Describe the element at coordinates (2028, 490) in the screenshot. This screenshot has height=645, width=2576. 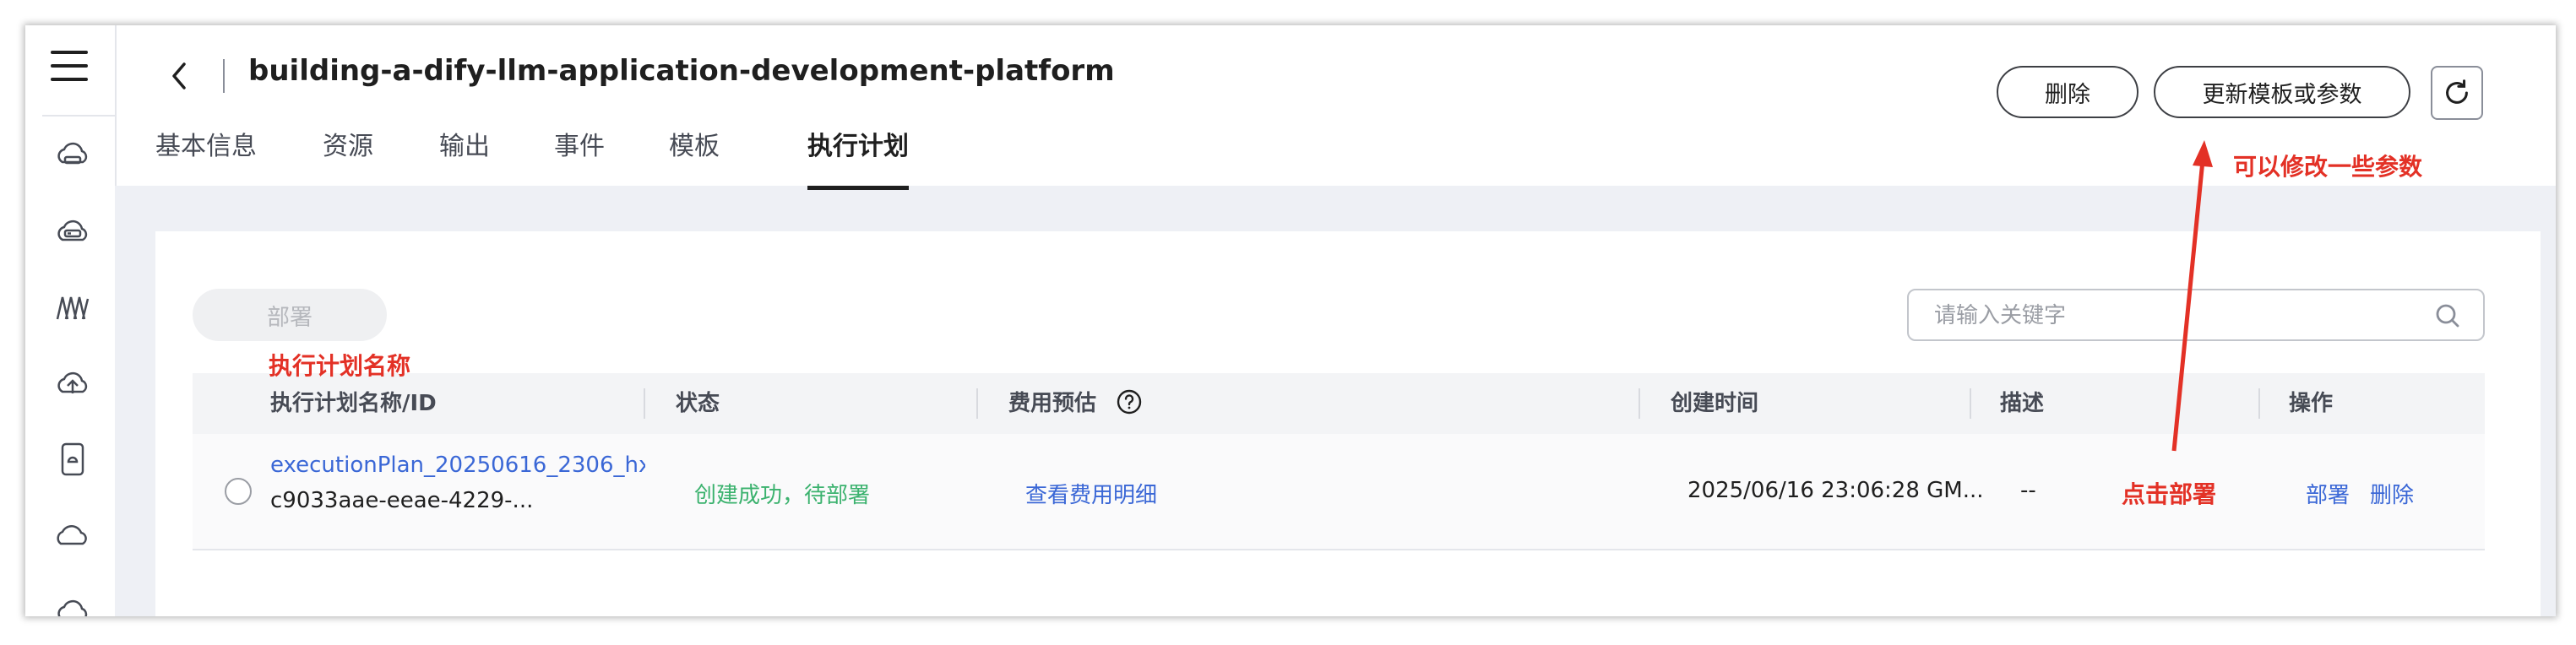
I see `description-value: --` at that location.